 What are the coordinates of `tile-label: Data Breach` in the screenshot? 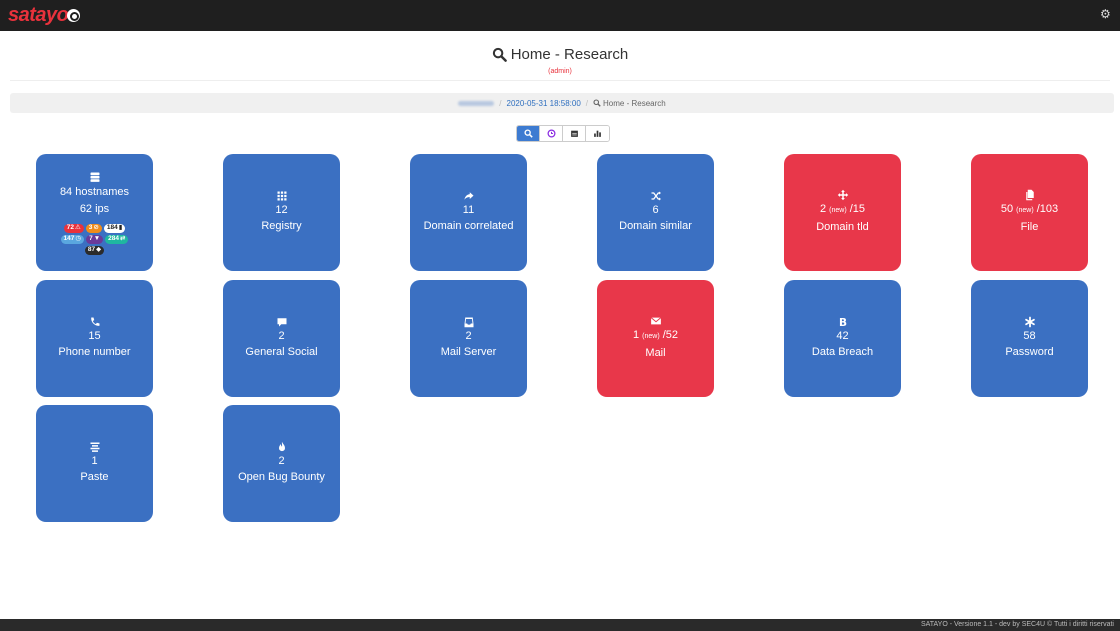 It's located at (842, 352).